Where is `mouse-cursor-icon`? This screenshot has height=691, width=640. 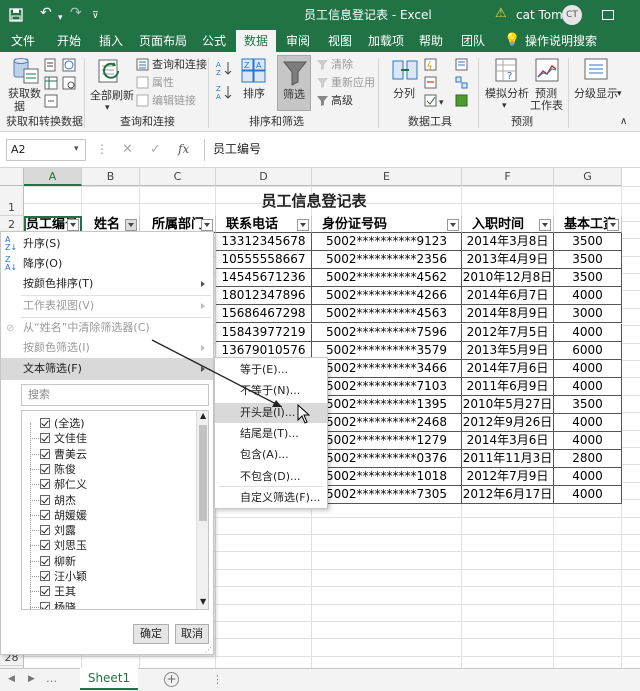 mouse-cursor-icon is located at coordinates (304, 414).